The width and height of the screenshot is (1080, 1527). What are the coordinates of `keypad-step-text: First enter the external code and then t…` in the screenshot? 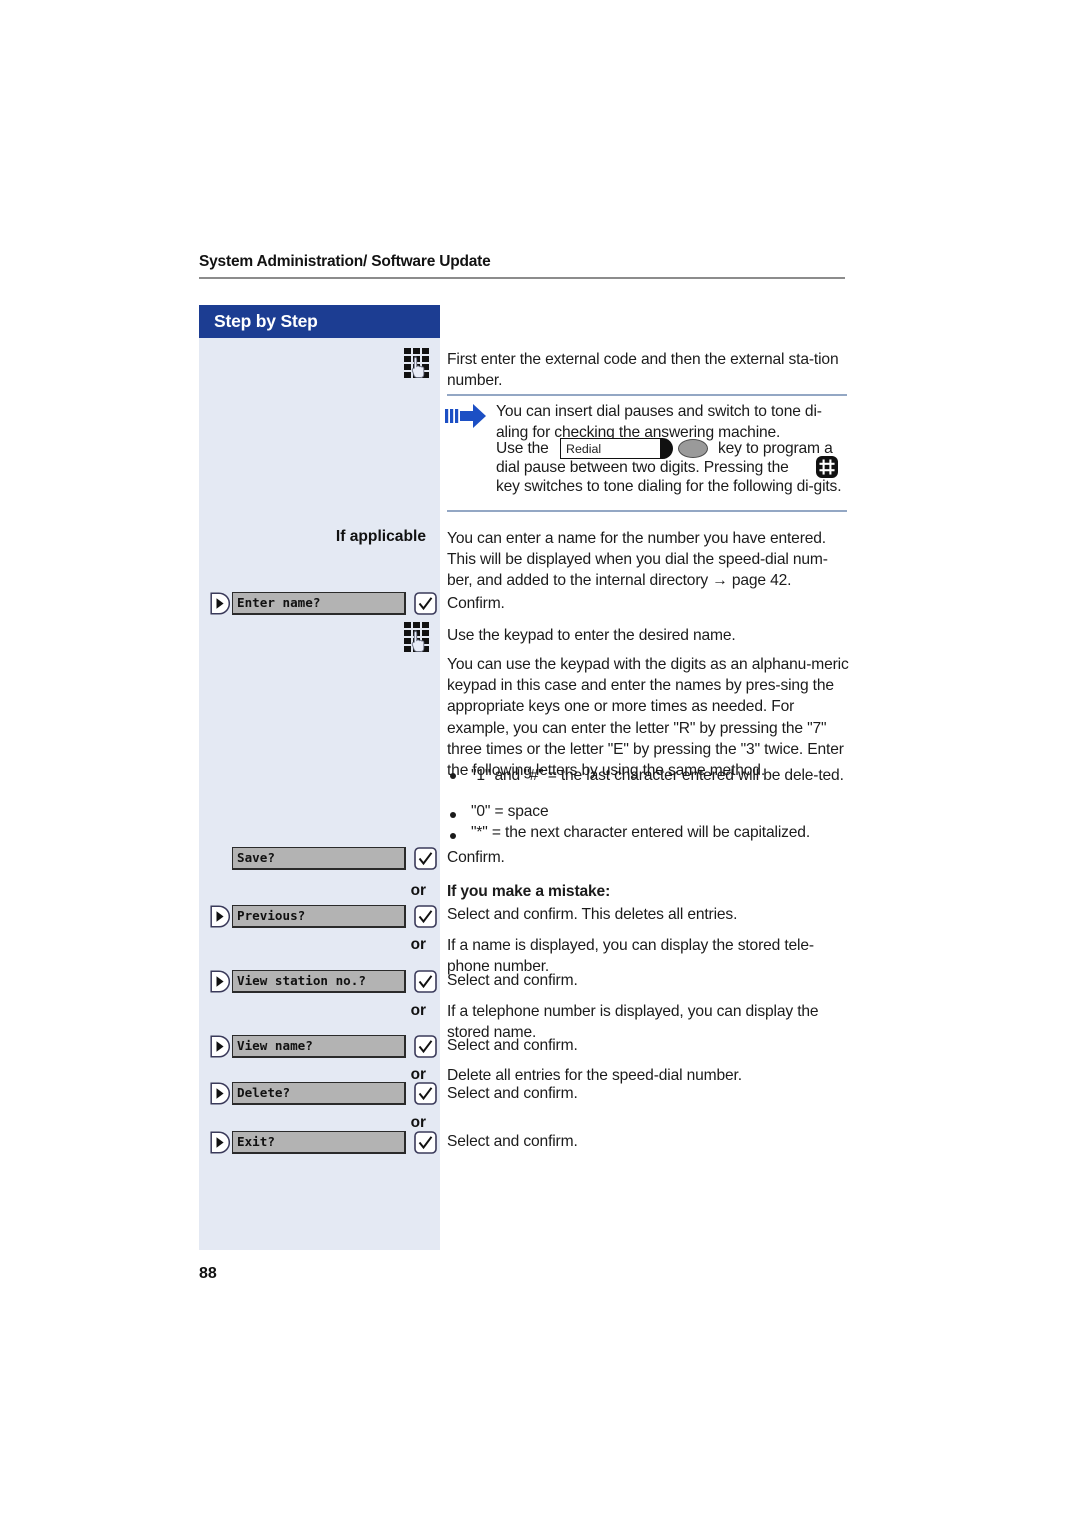 It's located at (643, 370).